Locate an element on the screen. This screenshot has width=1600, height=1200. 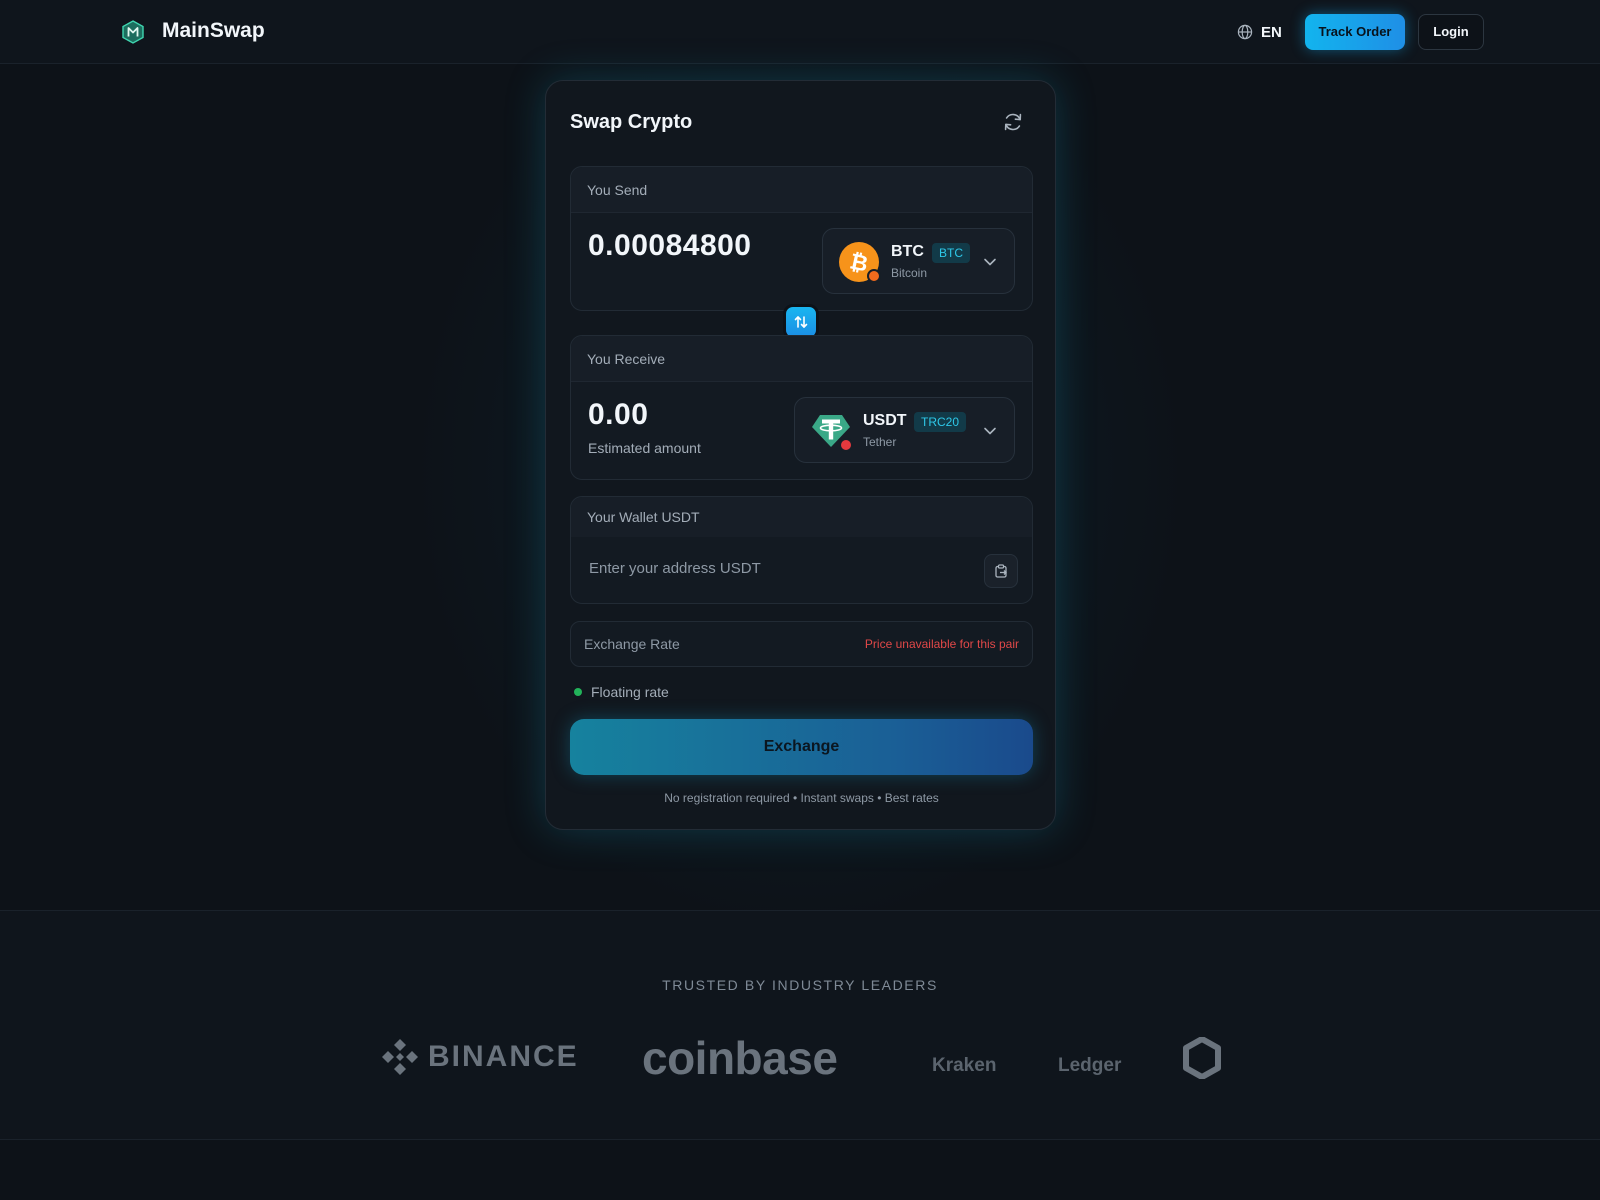
trusted-title: TRUSTED BY INDUSTRY LEADERS is located at coordinates (800, 985).